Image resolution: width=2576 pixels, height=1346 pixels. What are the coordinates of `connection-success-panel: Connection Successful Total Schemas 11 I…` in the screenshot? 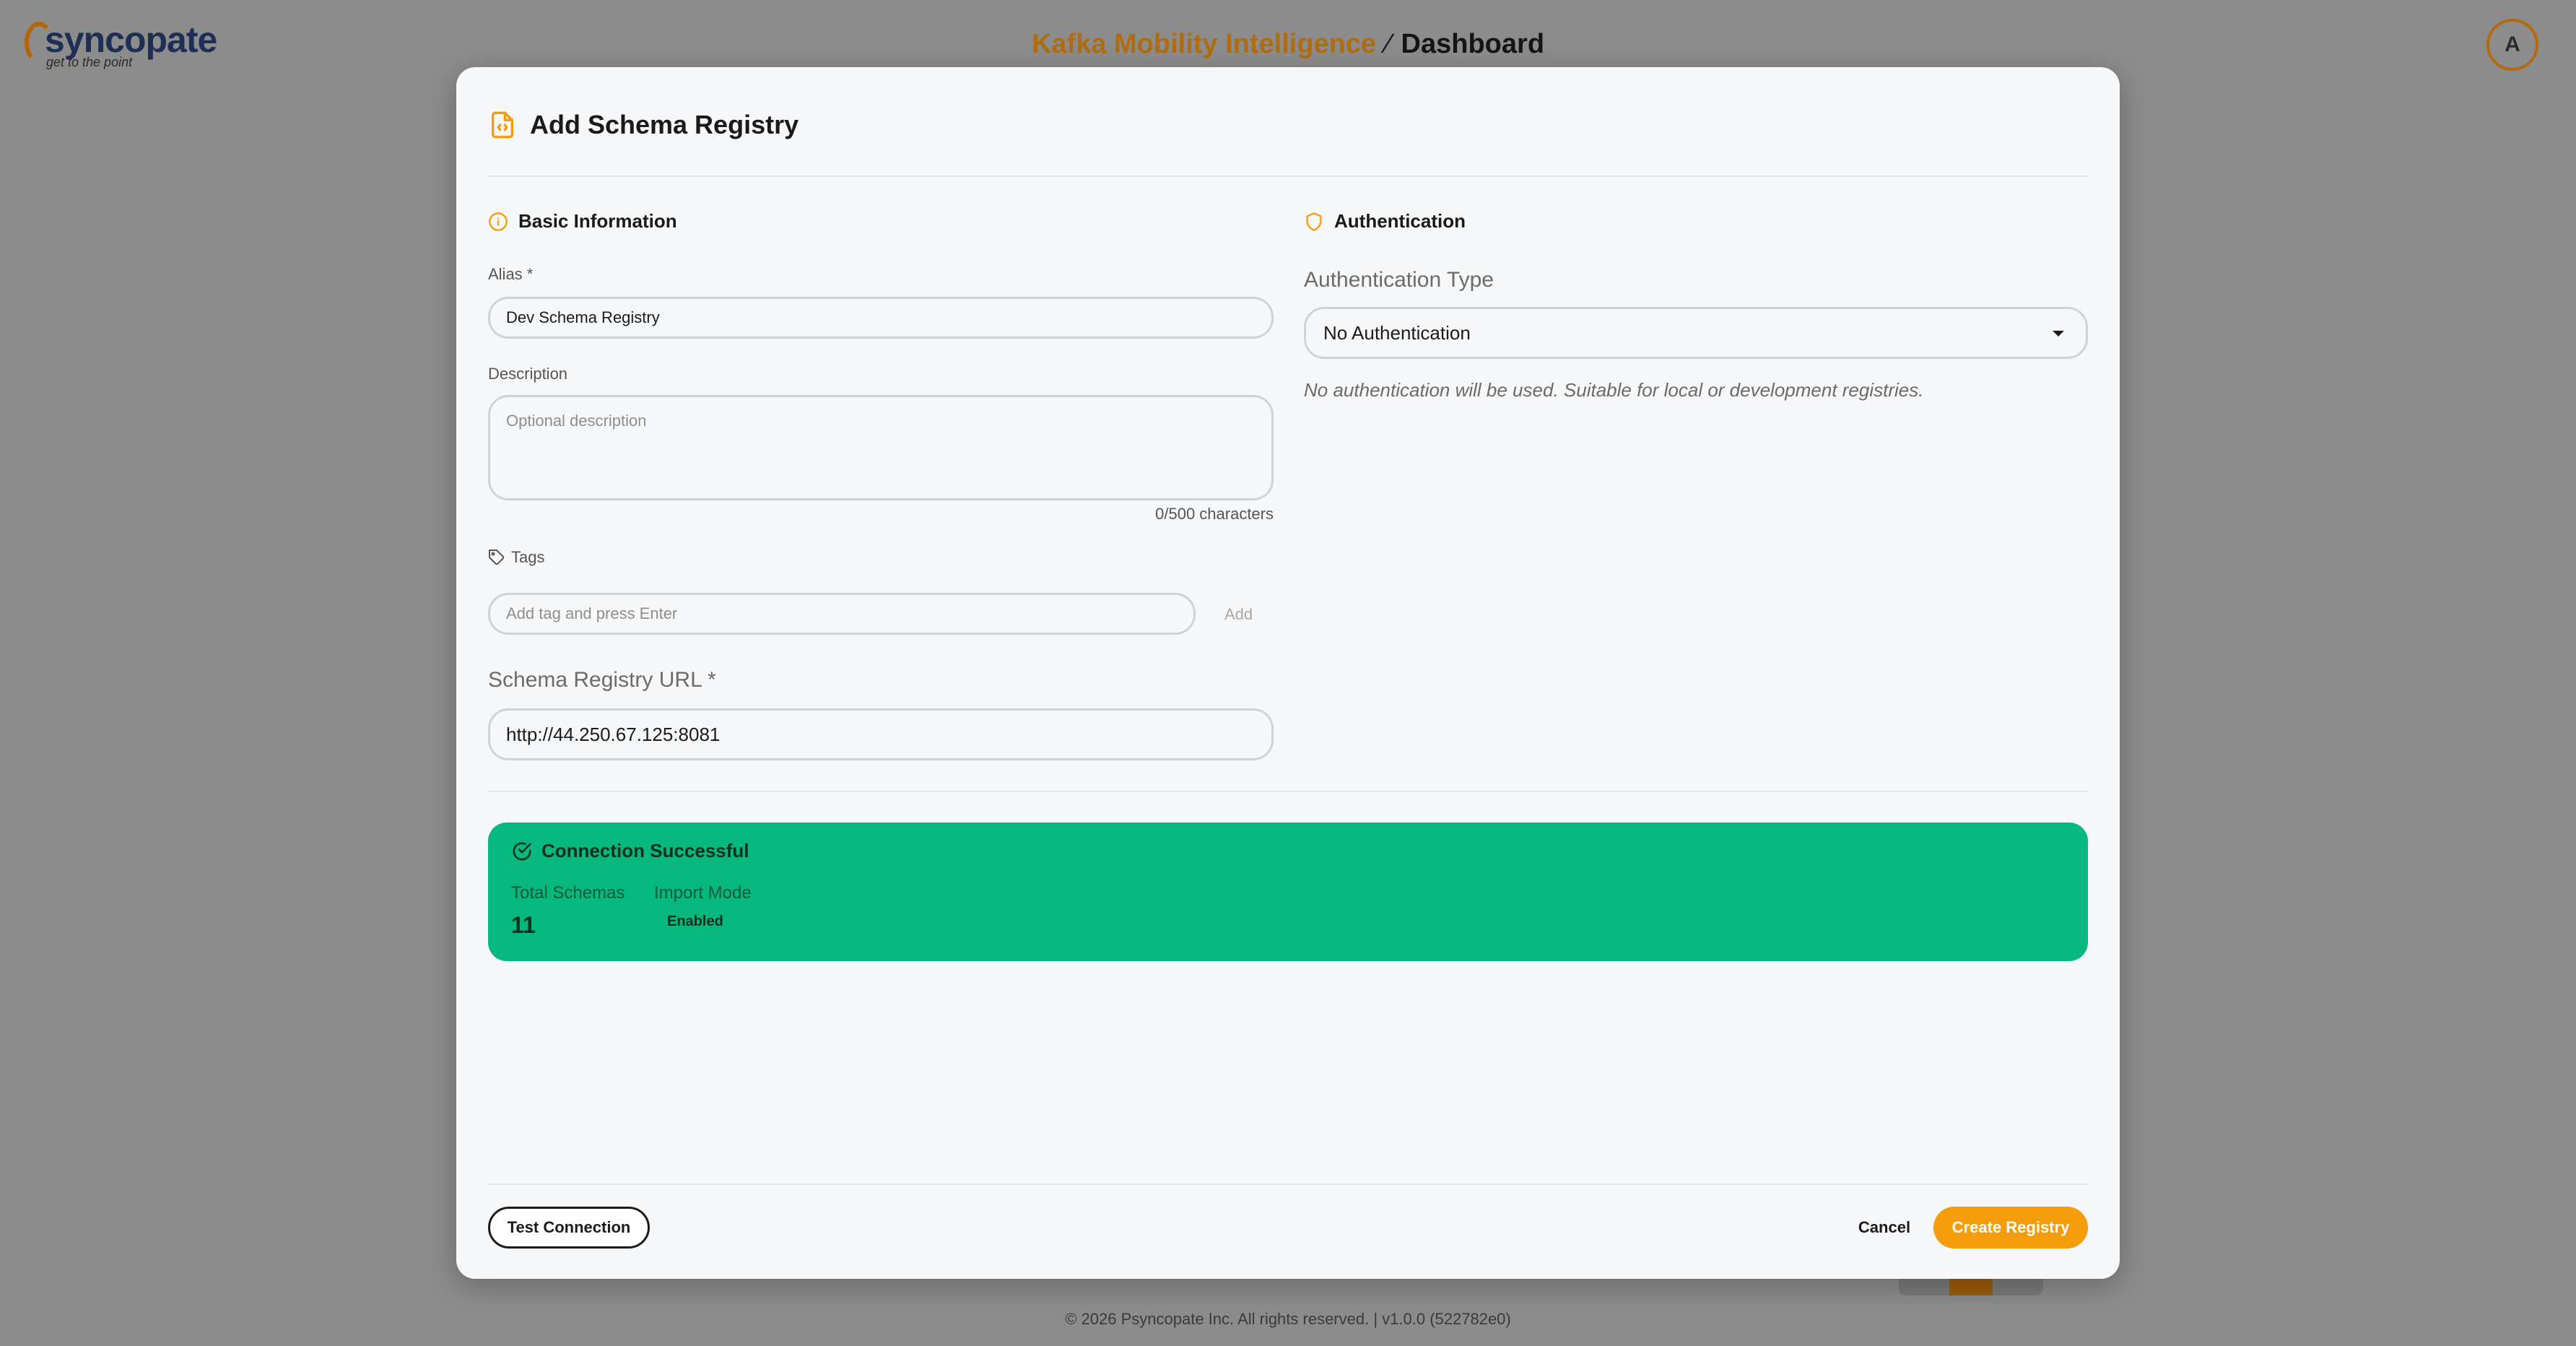 It's located at (1288, 891).